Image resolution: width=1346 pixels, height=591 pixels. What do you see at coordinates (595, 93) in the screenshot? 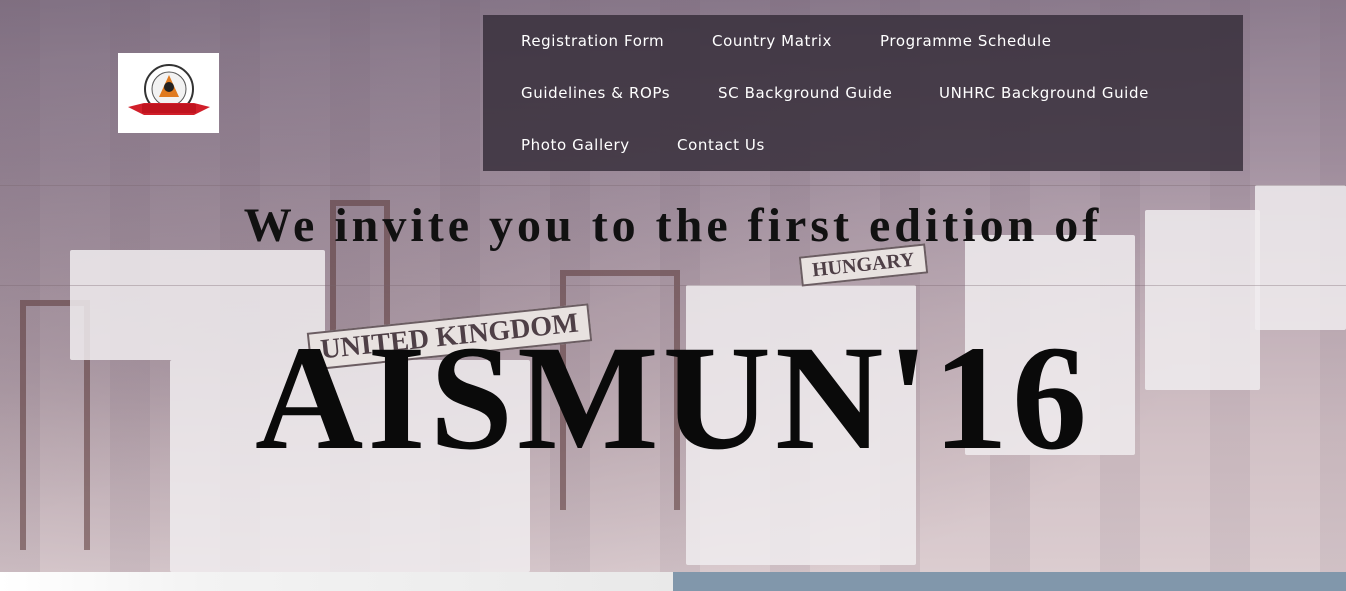
I see `nav-guidelines-rops: Guidelines & ROPs` at bounding box center [595, 93].